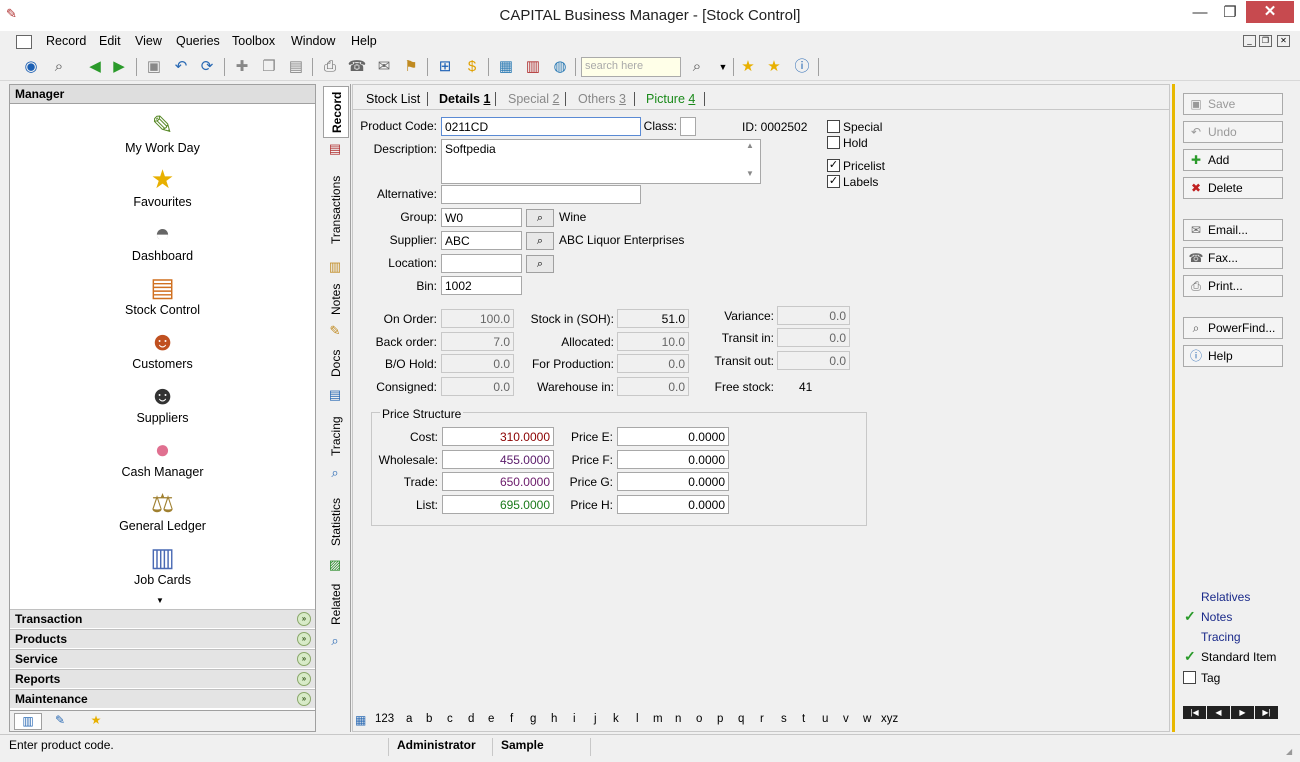 The image size is (1300, 762). What do you see at coordinates (162, 456) in the screenshot?
I see `manager-item-cash-manager: ● Cash Manager` at bounding box center [162, 456].